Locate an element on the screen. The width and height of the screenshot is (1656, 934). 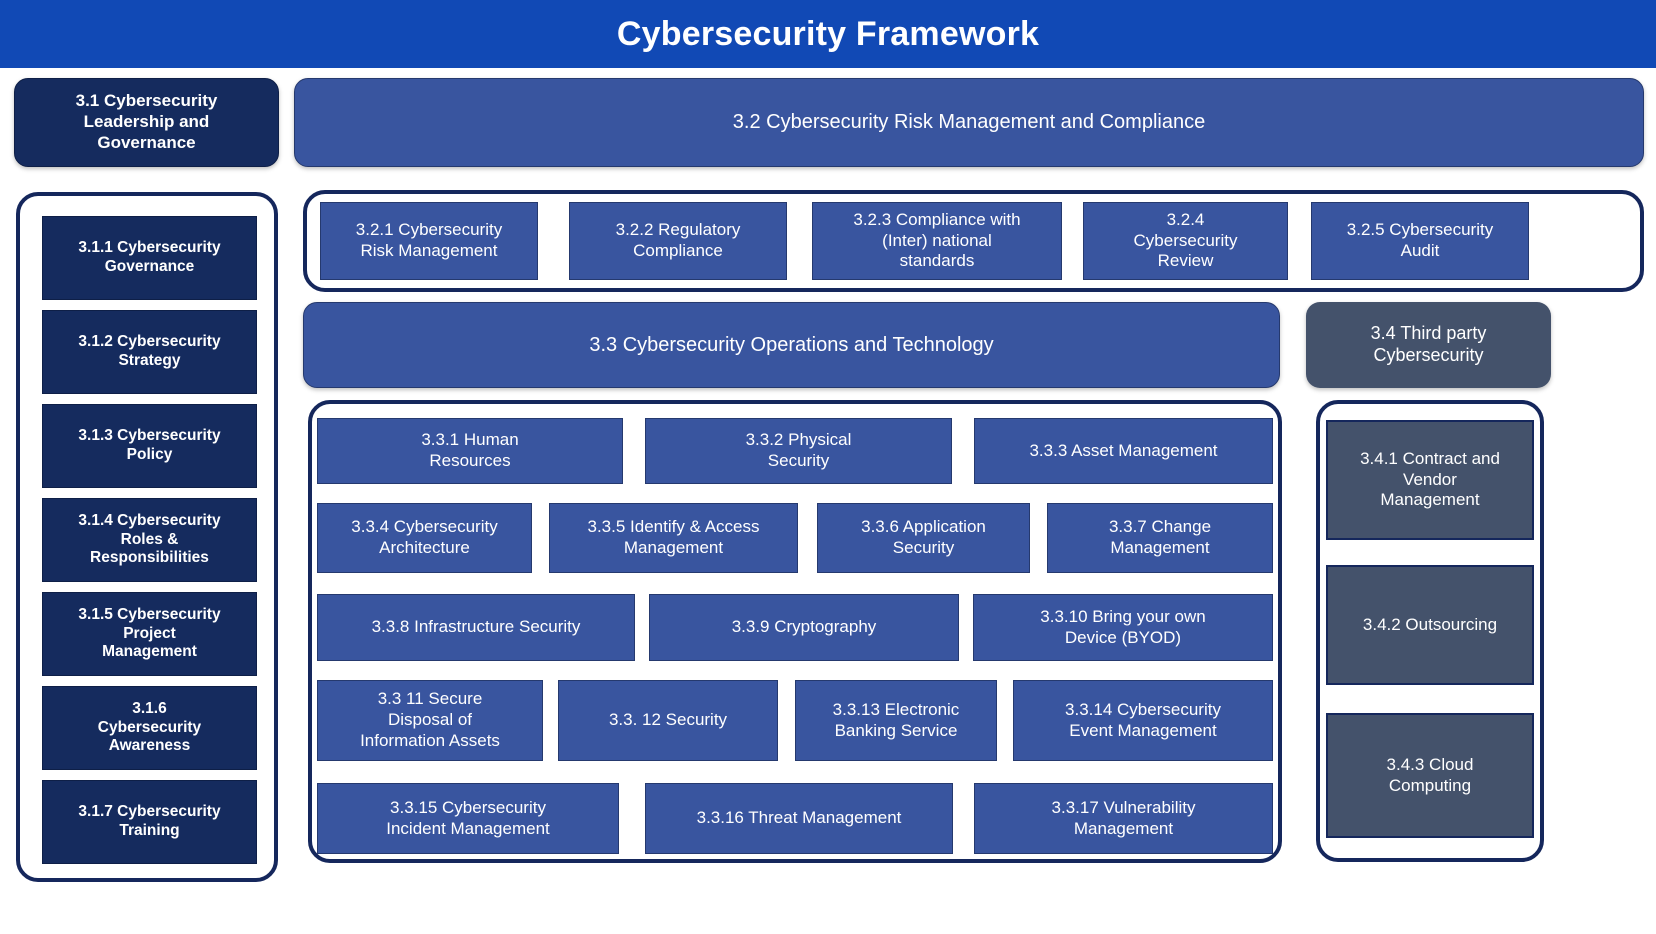
node-3-3-13: 3.3.13 Electronic Banking Service is located at coordinates (896, 720).